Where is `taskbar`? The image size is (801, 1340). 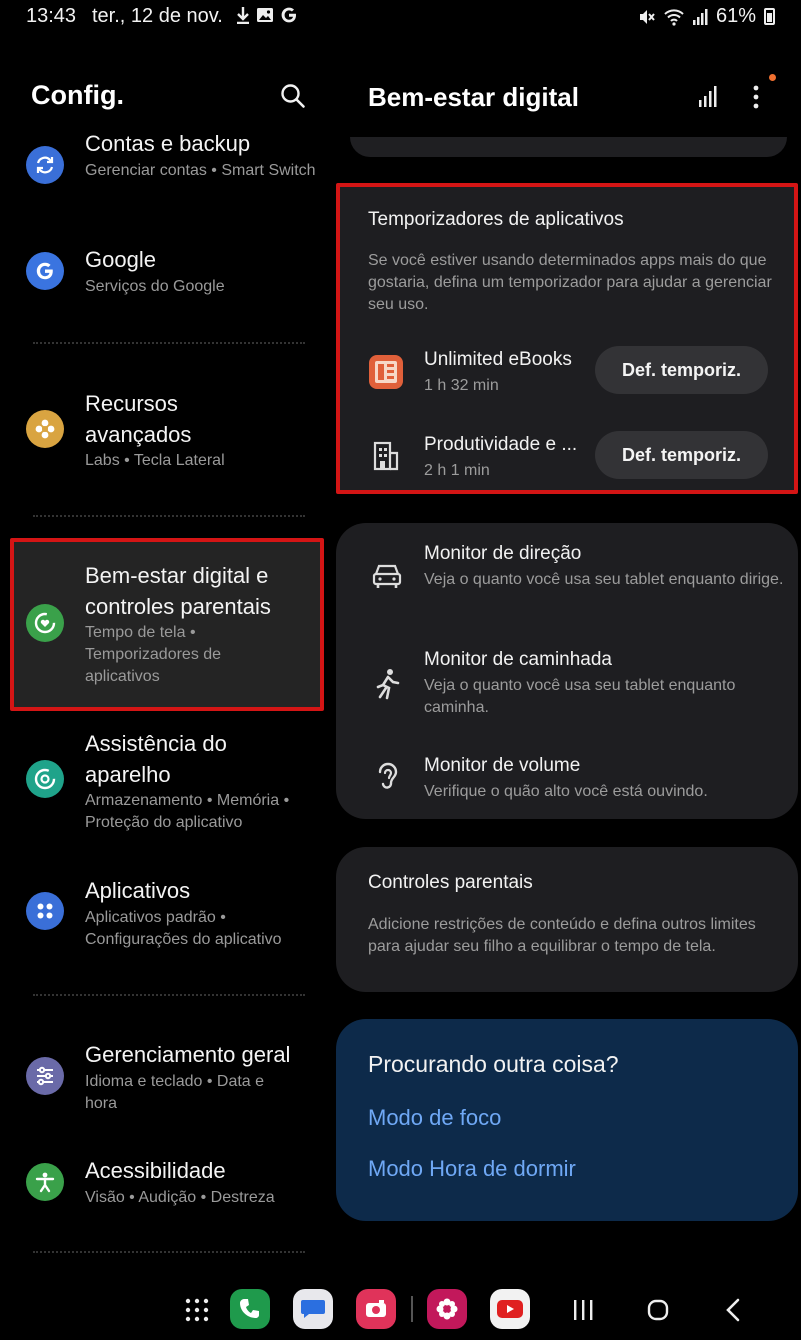 taskbar is located at coordinates (400, 1310).